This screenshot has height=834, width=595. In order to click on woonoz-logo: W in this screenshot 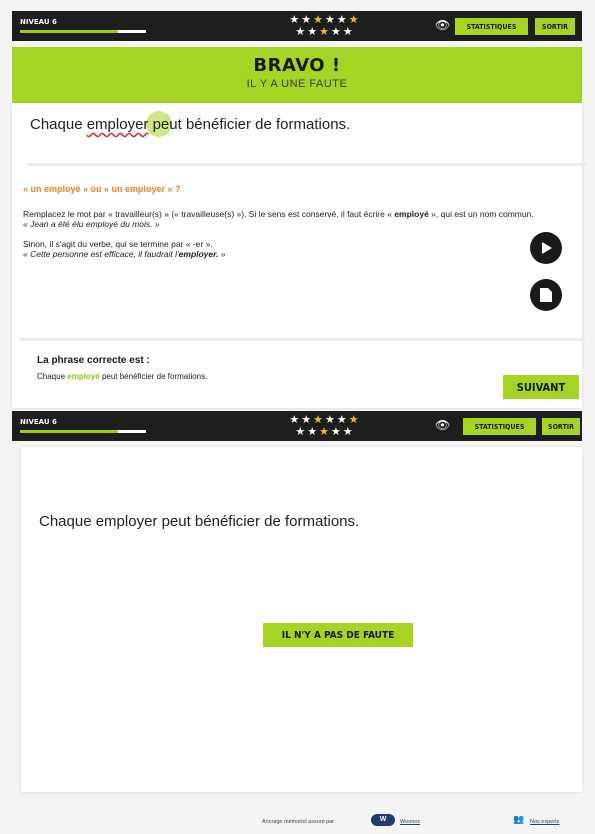, I will do `click(383, 820)`.